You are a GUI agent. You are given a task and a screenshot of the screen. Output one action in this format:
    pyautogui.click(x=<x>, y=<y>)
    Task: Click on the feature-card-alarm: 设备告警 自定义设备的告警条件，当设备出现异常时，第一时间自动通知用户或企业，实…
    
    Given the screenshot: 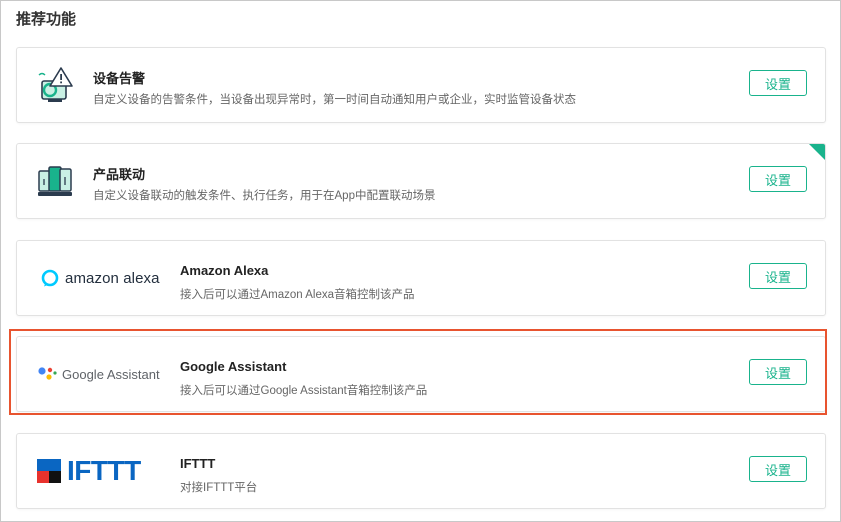 What is the action you would take?
    pyautogui.click(x=421, y=85)
    